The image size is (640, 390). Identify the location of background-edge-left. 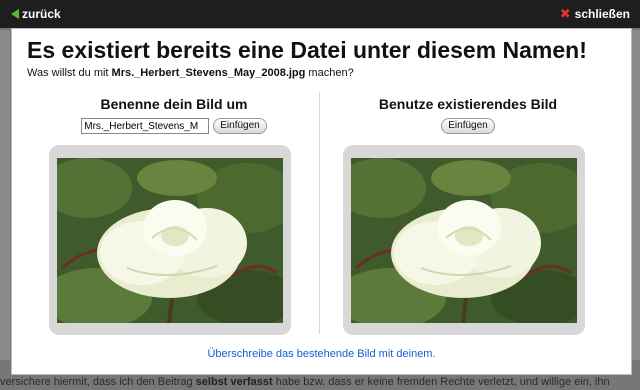
(5, 195).